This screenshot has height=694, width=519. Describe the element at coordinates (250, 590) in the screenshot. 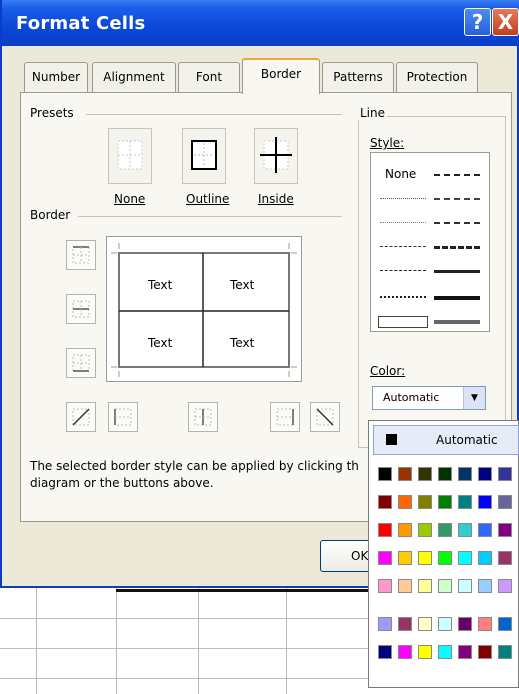

I see `selected-range-border` at that location.